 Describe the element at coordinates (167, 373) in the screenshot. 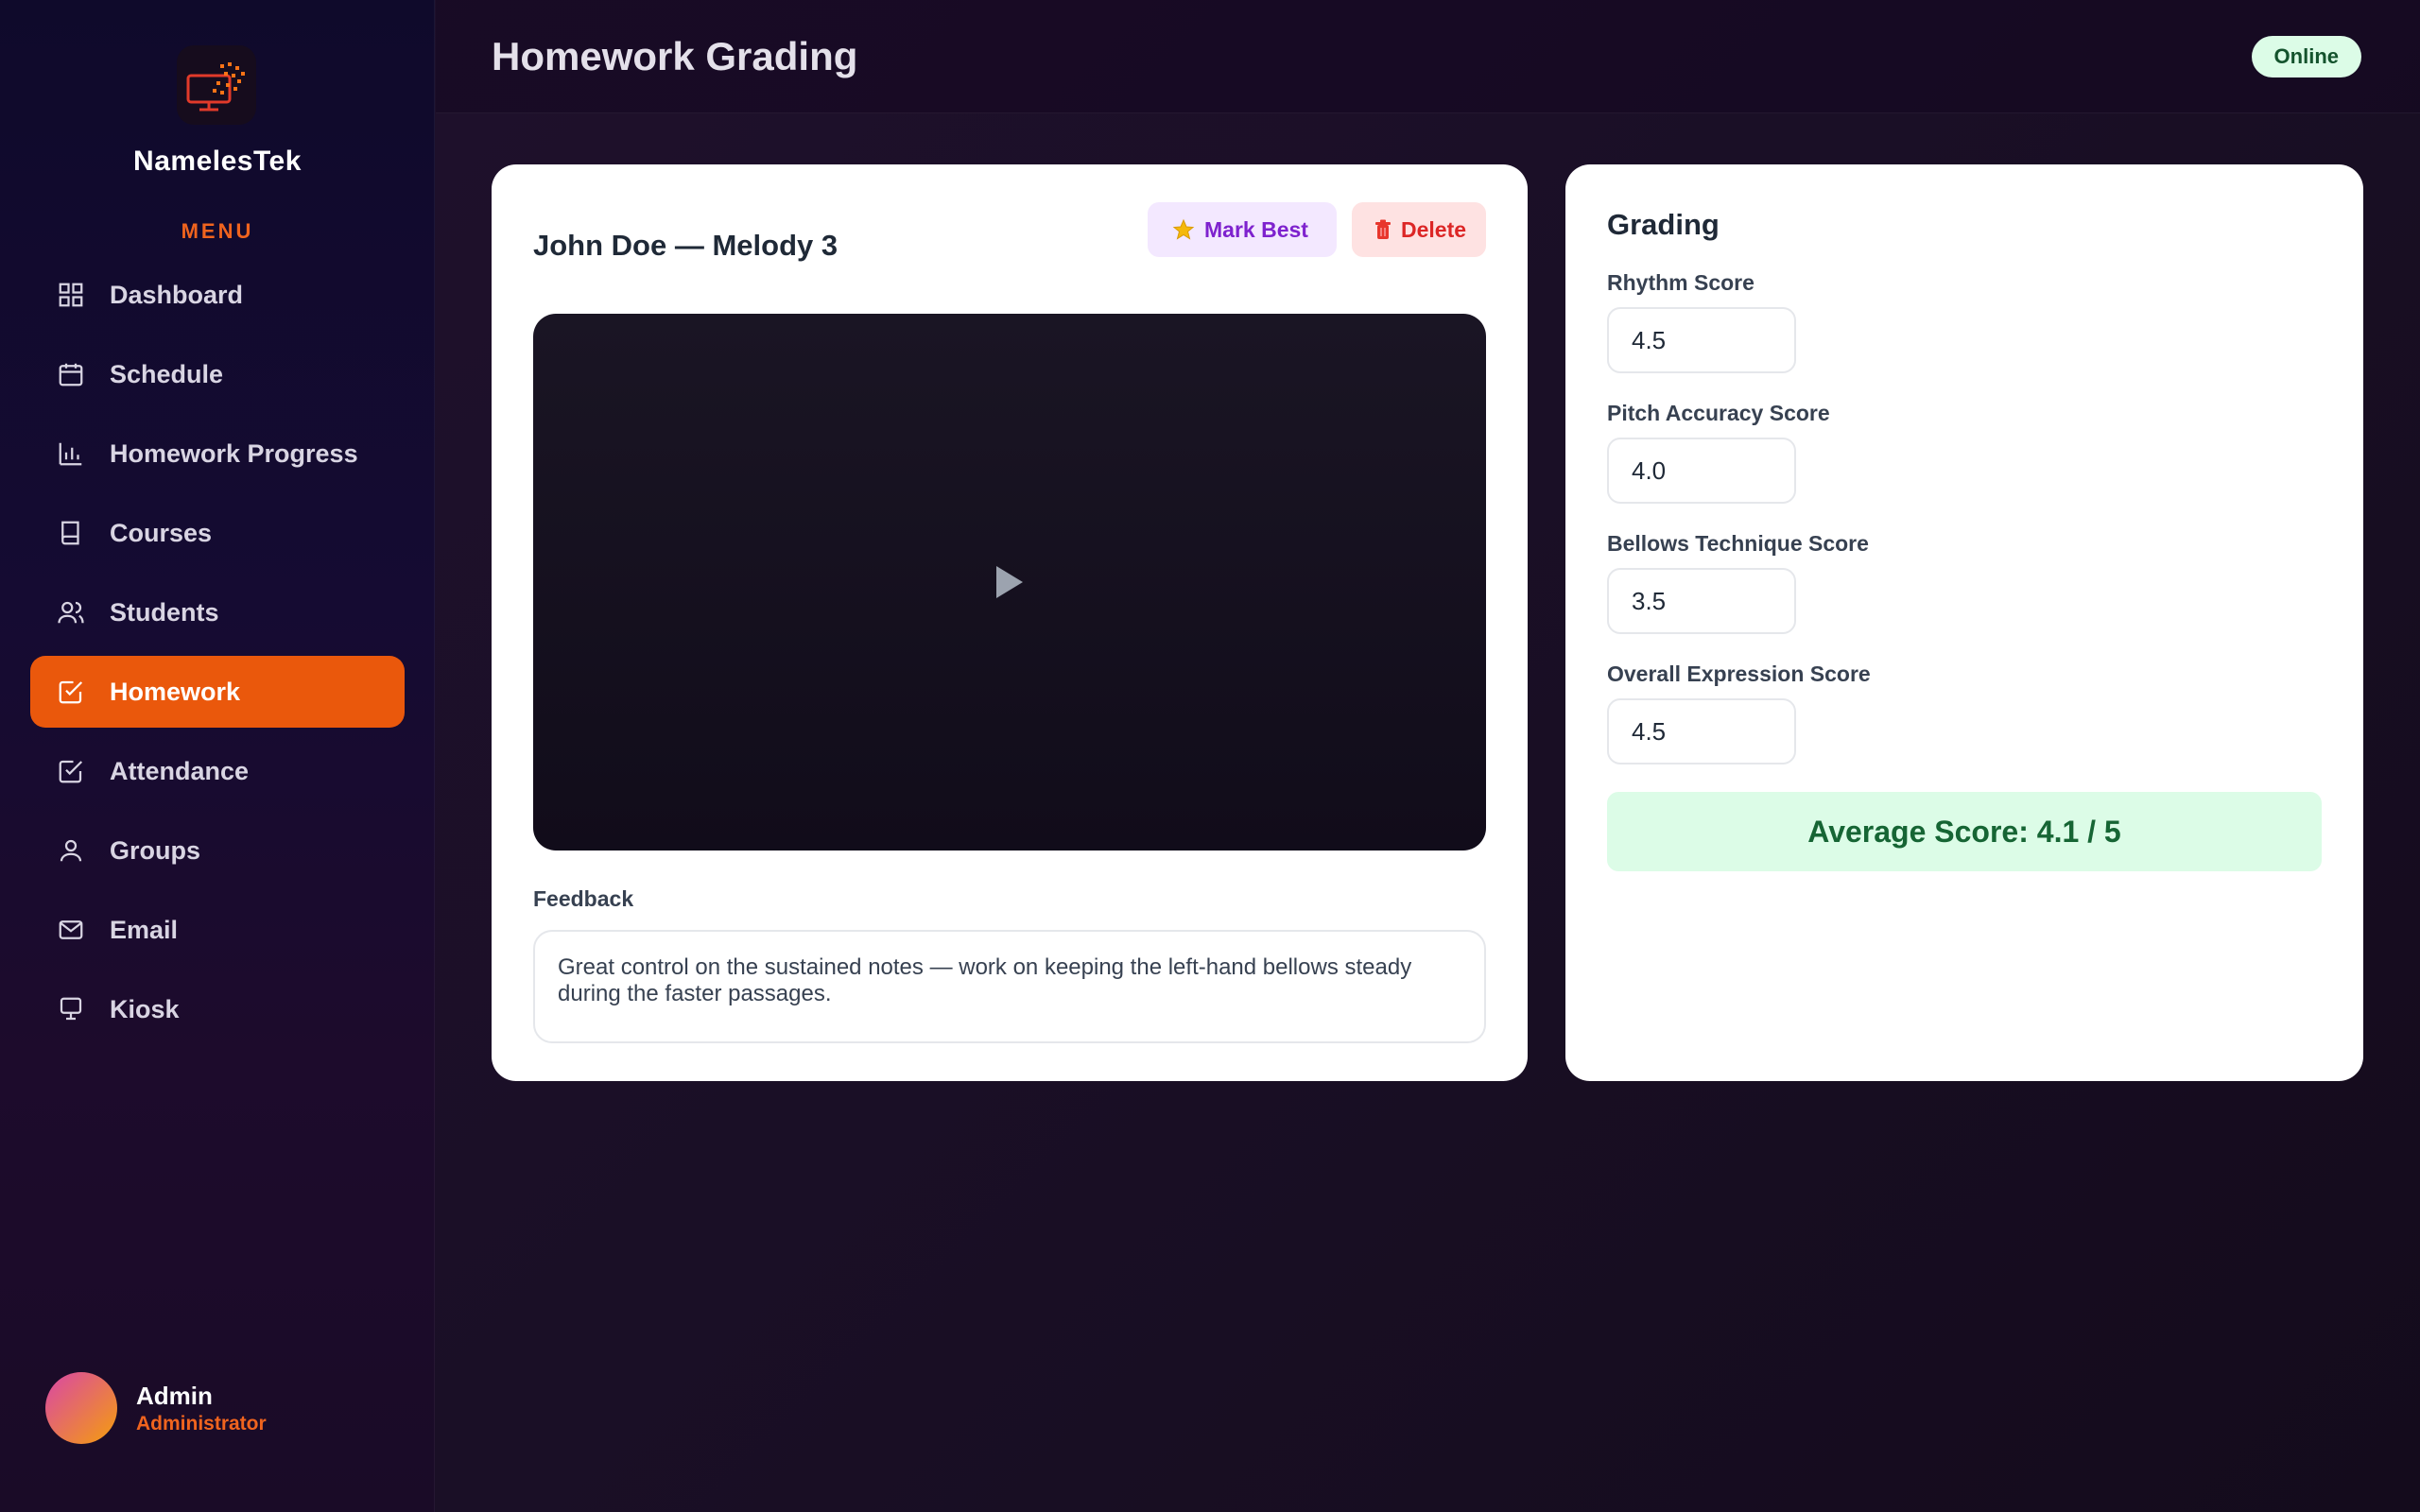

I see `sidebar-item-label: Schedule` at that location.